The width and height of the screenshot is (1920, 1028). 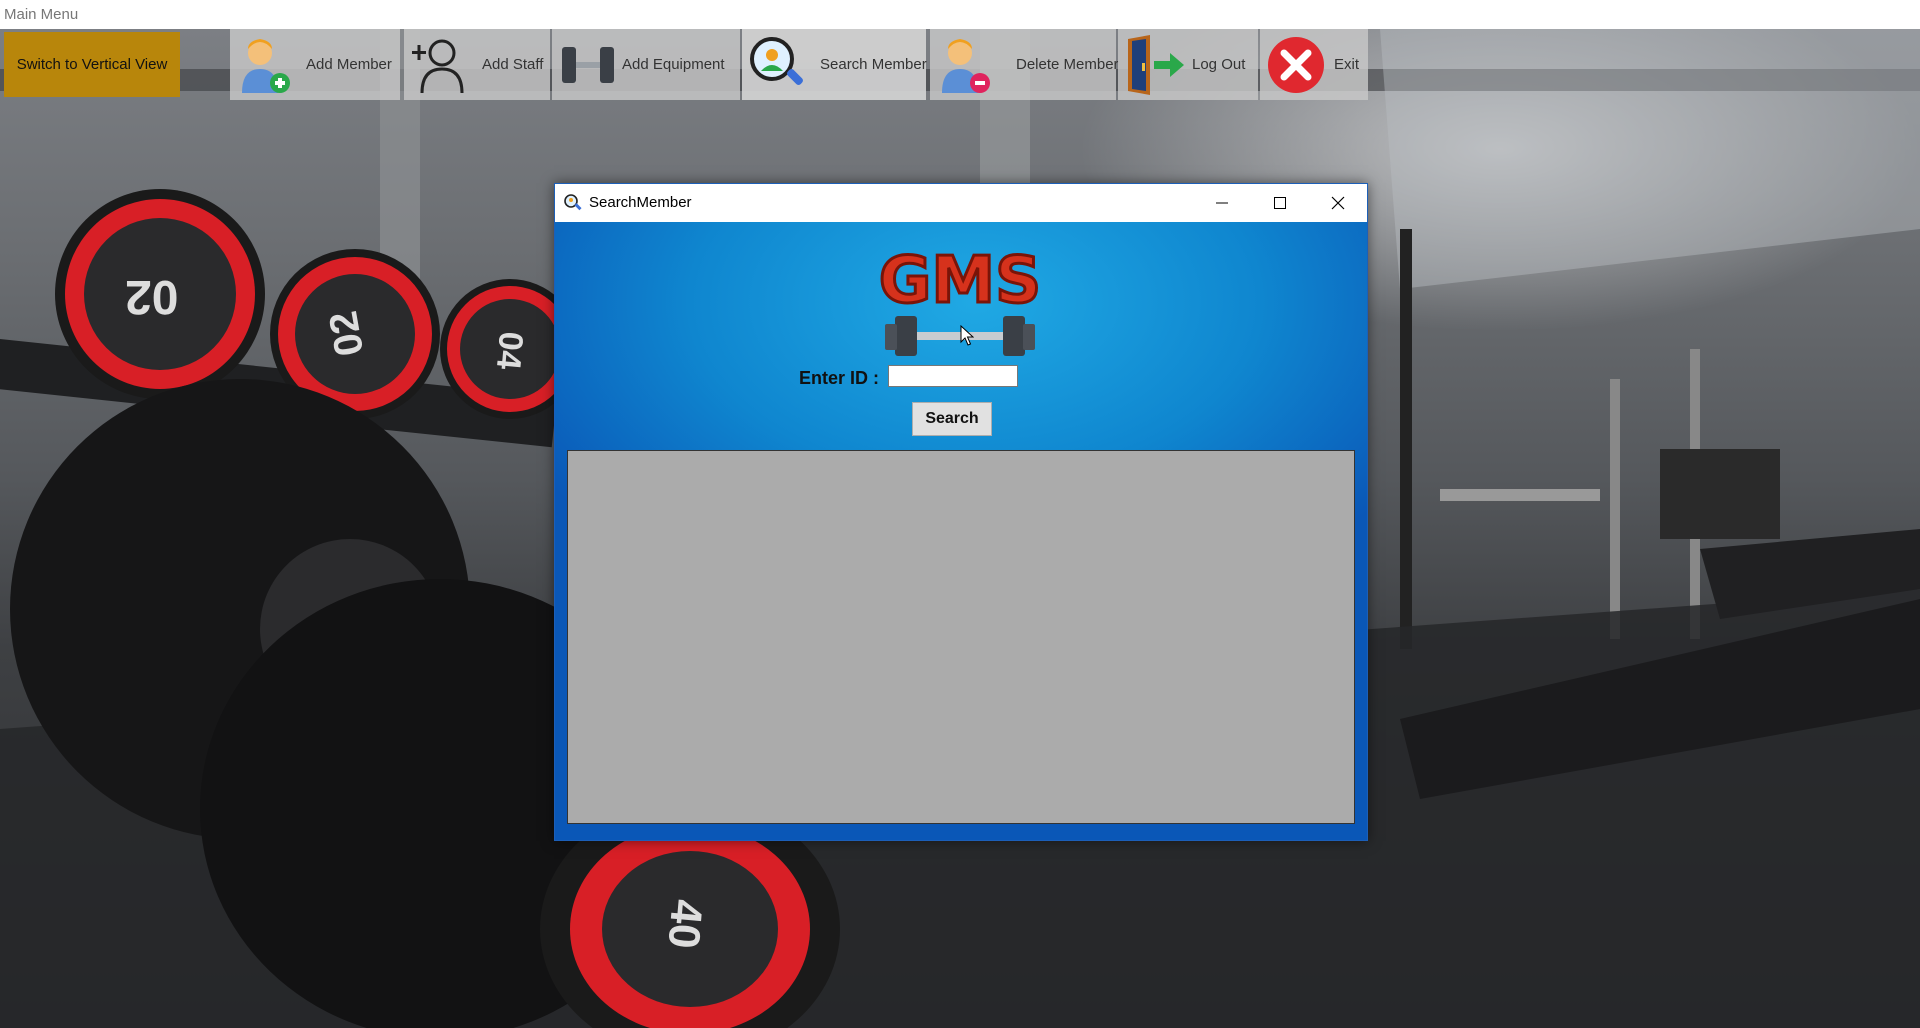 I want to click on dialog-title: SearchMember, so click(x=640, y=202).